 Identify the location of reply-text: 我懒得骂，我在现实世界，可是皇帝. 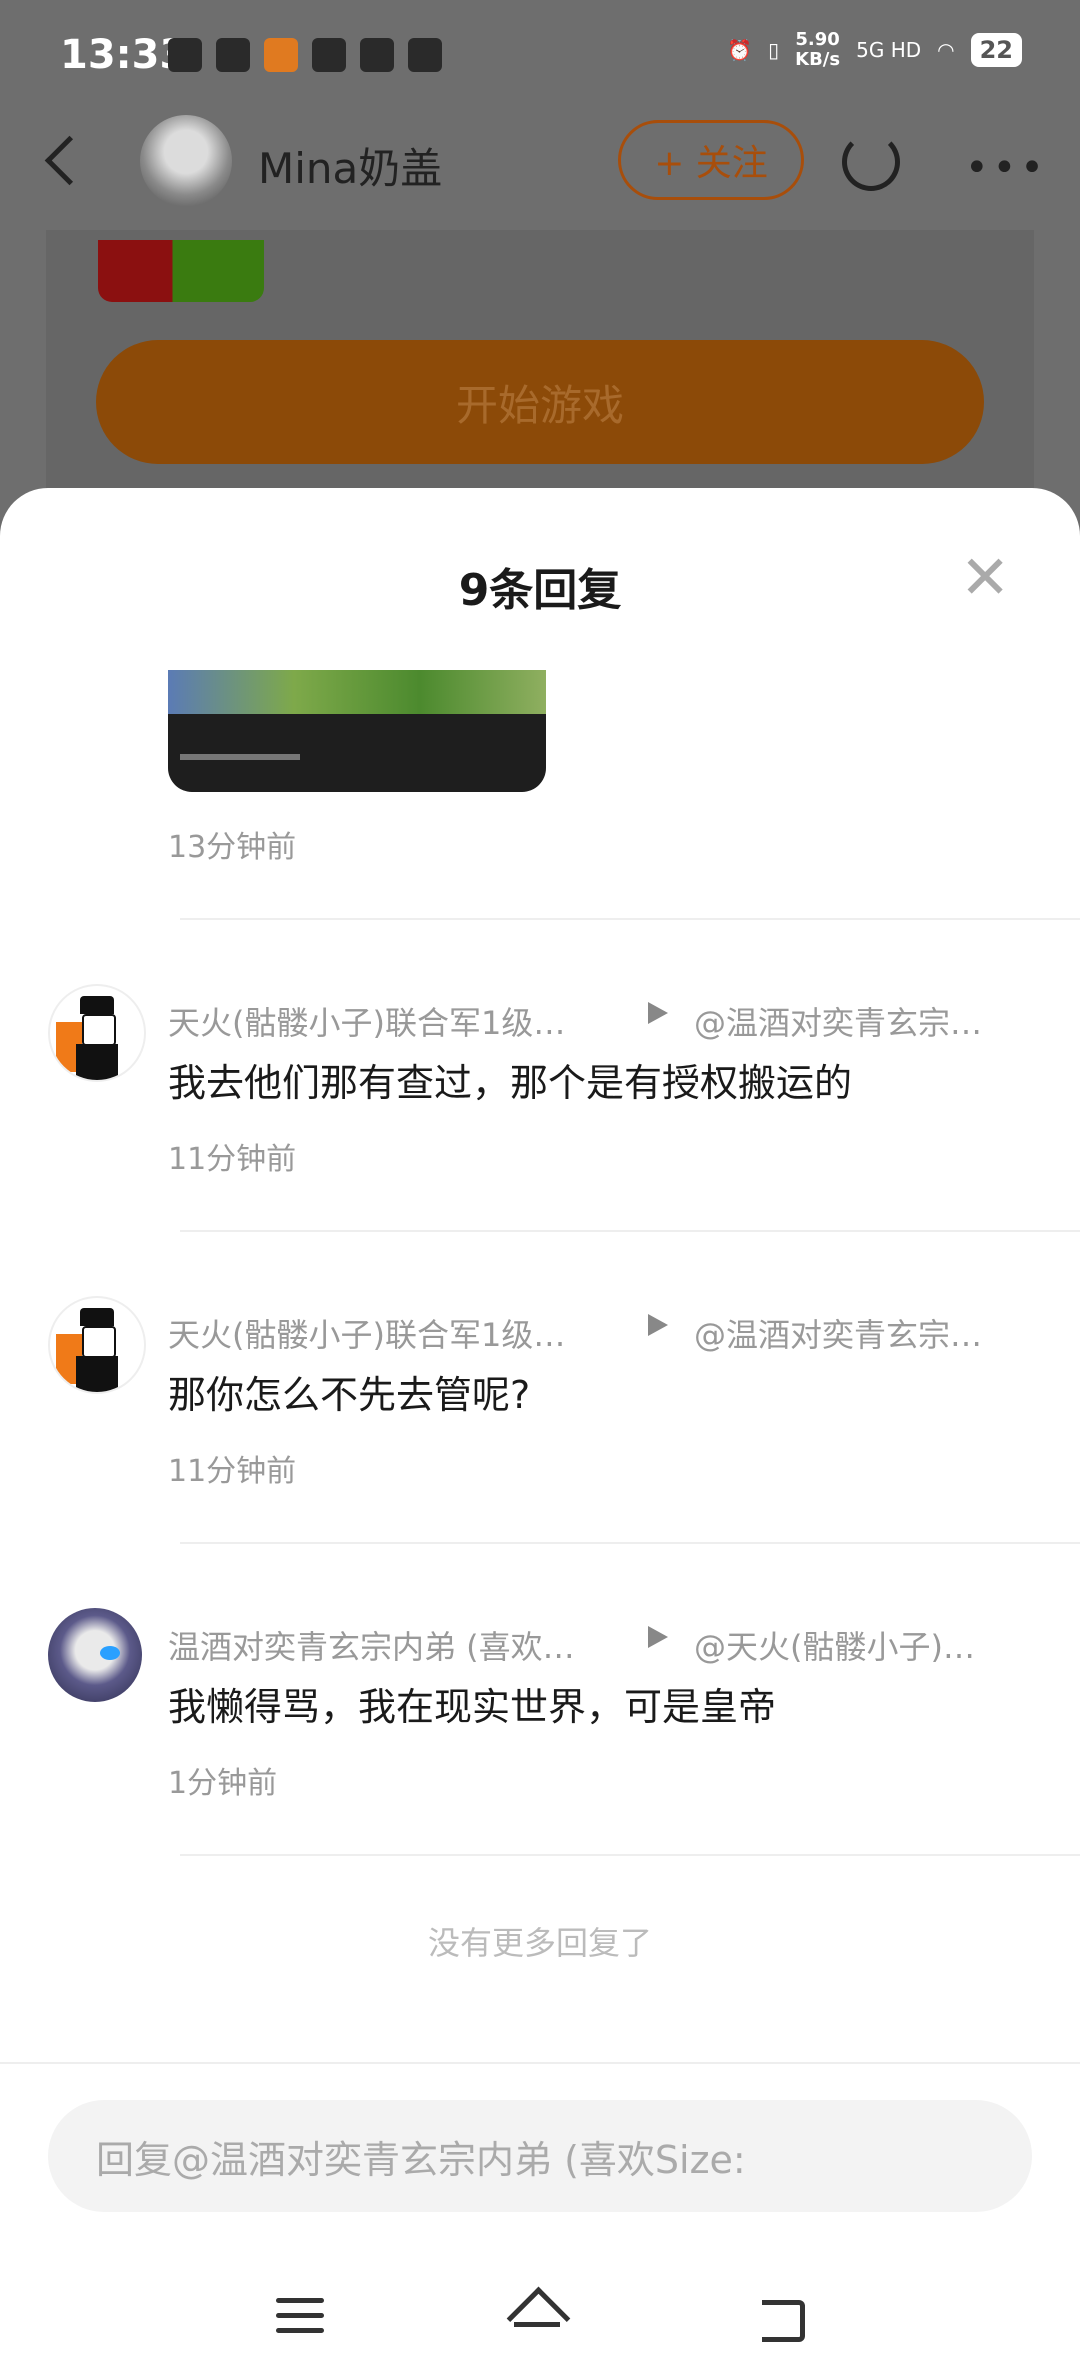
(472, 1707).